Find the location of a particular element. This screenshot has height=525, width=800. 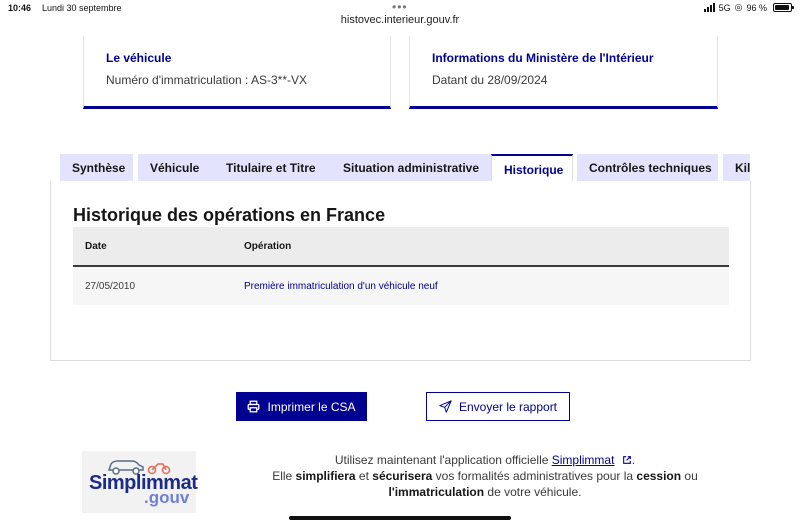

promo-text: de votre véhicule. is located at coordinates (533, 492).